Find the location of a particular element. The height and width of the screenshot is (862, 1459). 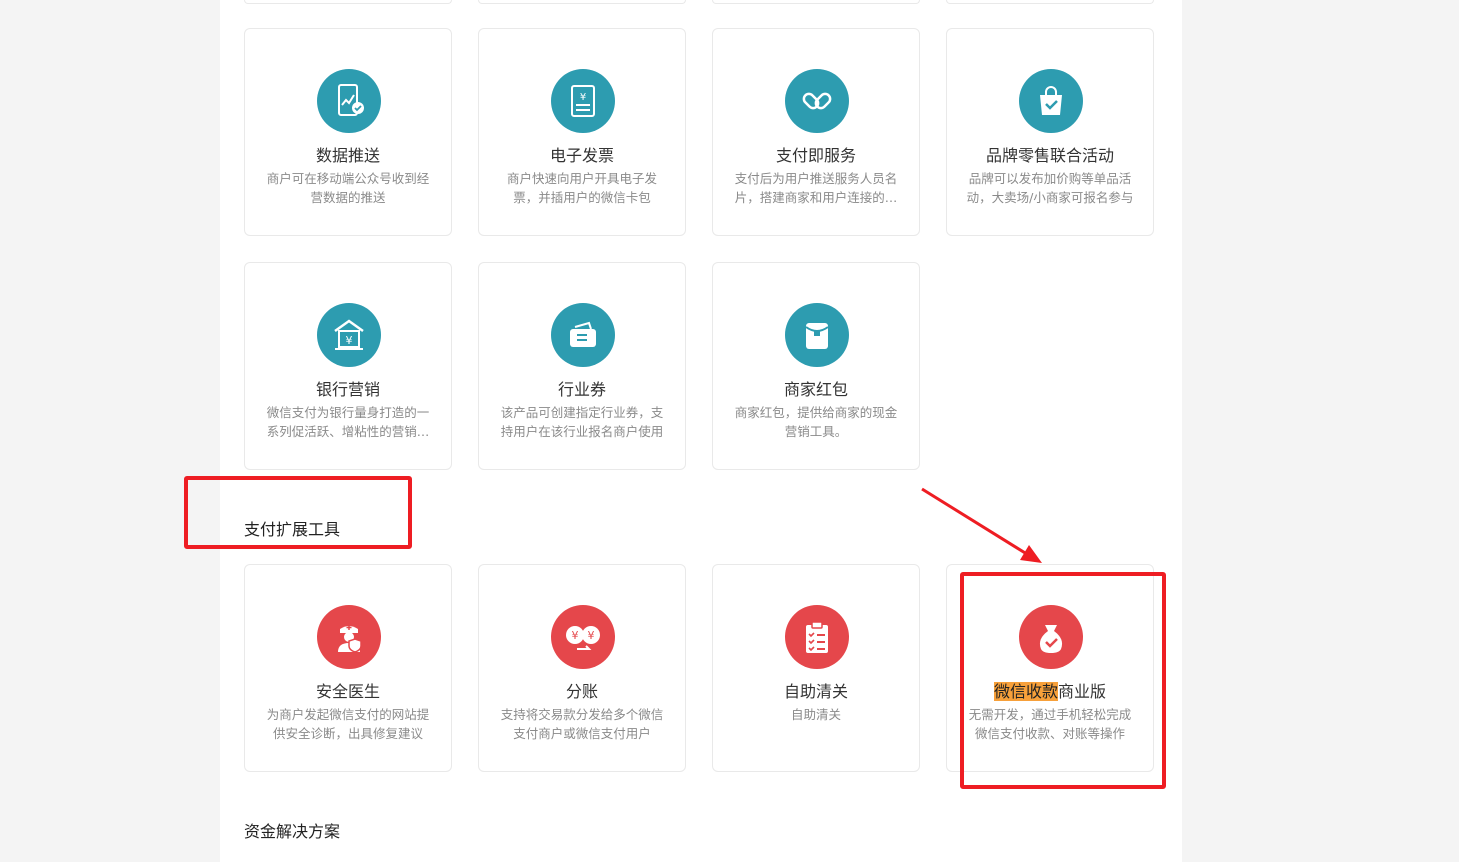

card-title: 数据推送 is located at coordinates (347, 155).